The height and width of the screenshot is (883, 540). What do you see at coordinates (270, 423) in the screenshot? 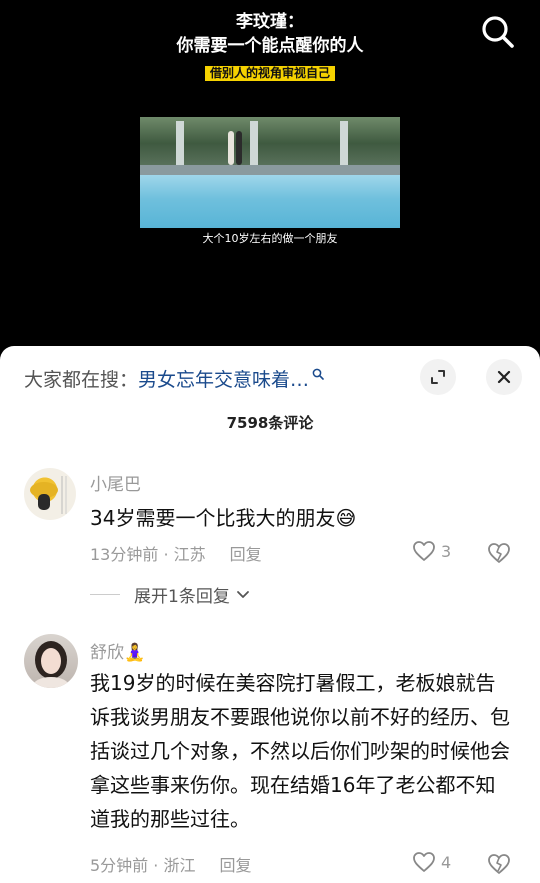
I see `comment-count: 7598条评论` at bounding box center [270, 423].